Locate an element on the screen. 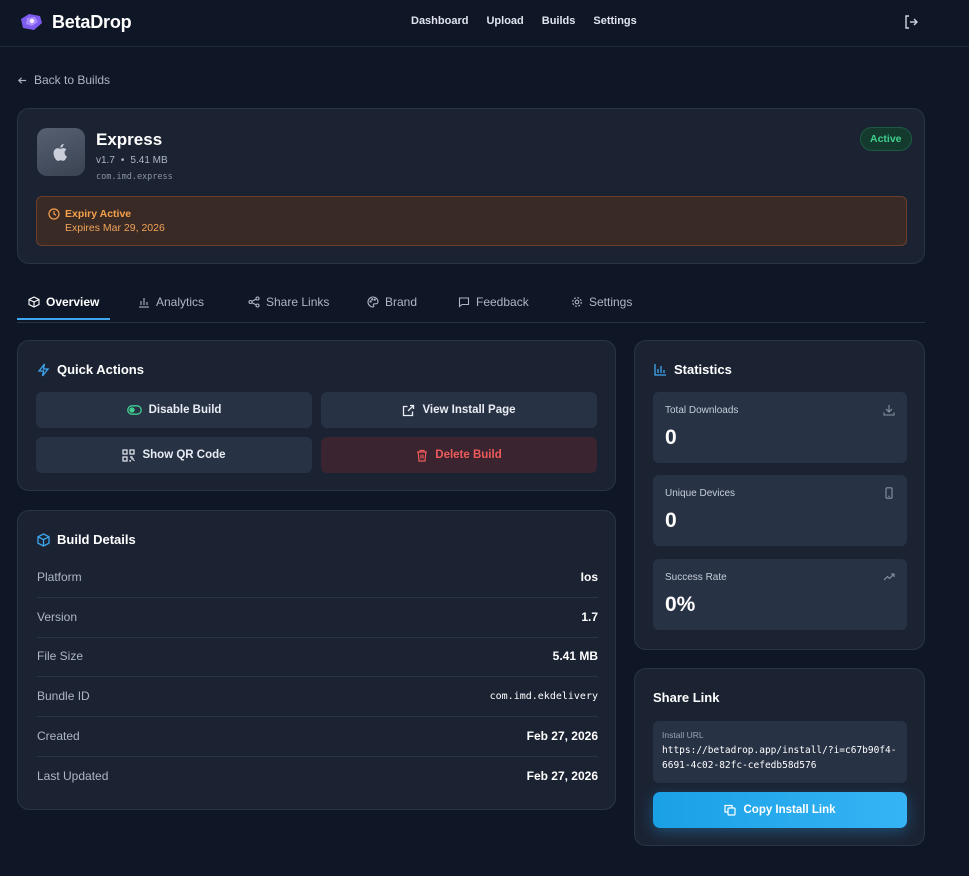 The width and height of the screenshot is (969, 876). tab-label: Settings is located at coordinates (611, 302).